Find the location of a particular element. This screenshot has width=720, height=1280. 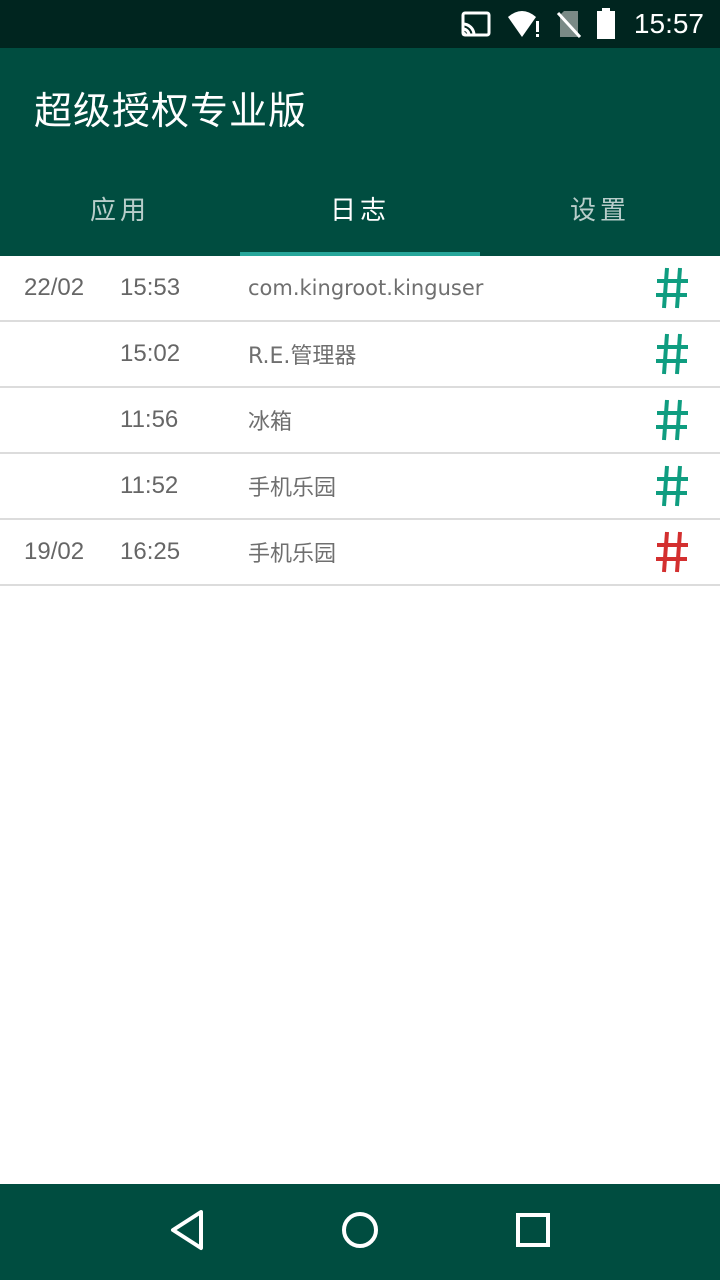

back-button is located at coordinates (187, 1232).